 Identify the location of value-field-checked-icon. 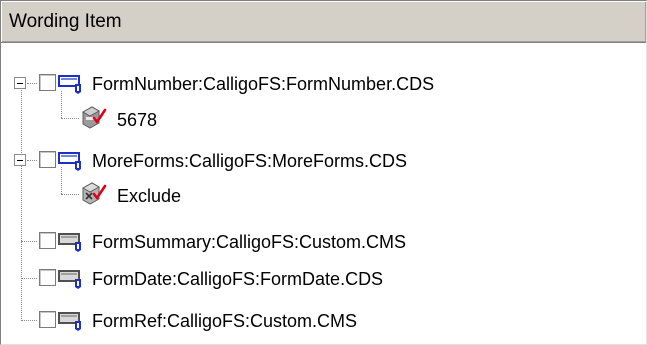
(94, 117).